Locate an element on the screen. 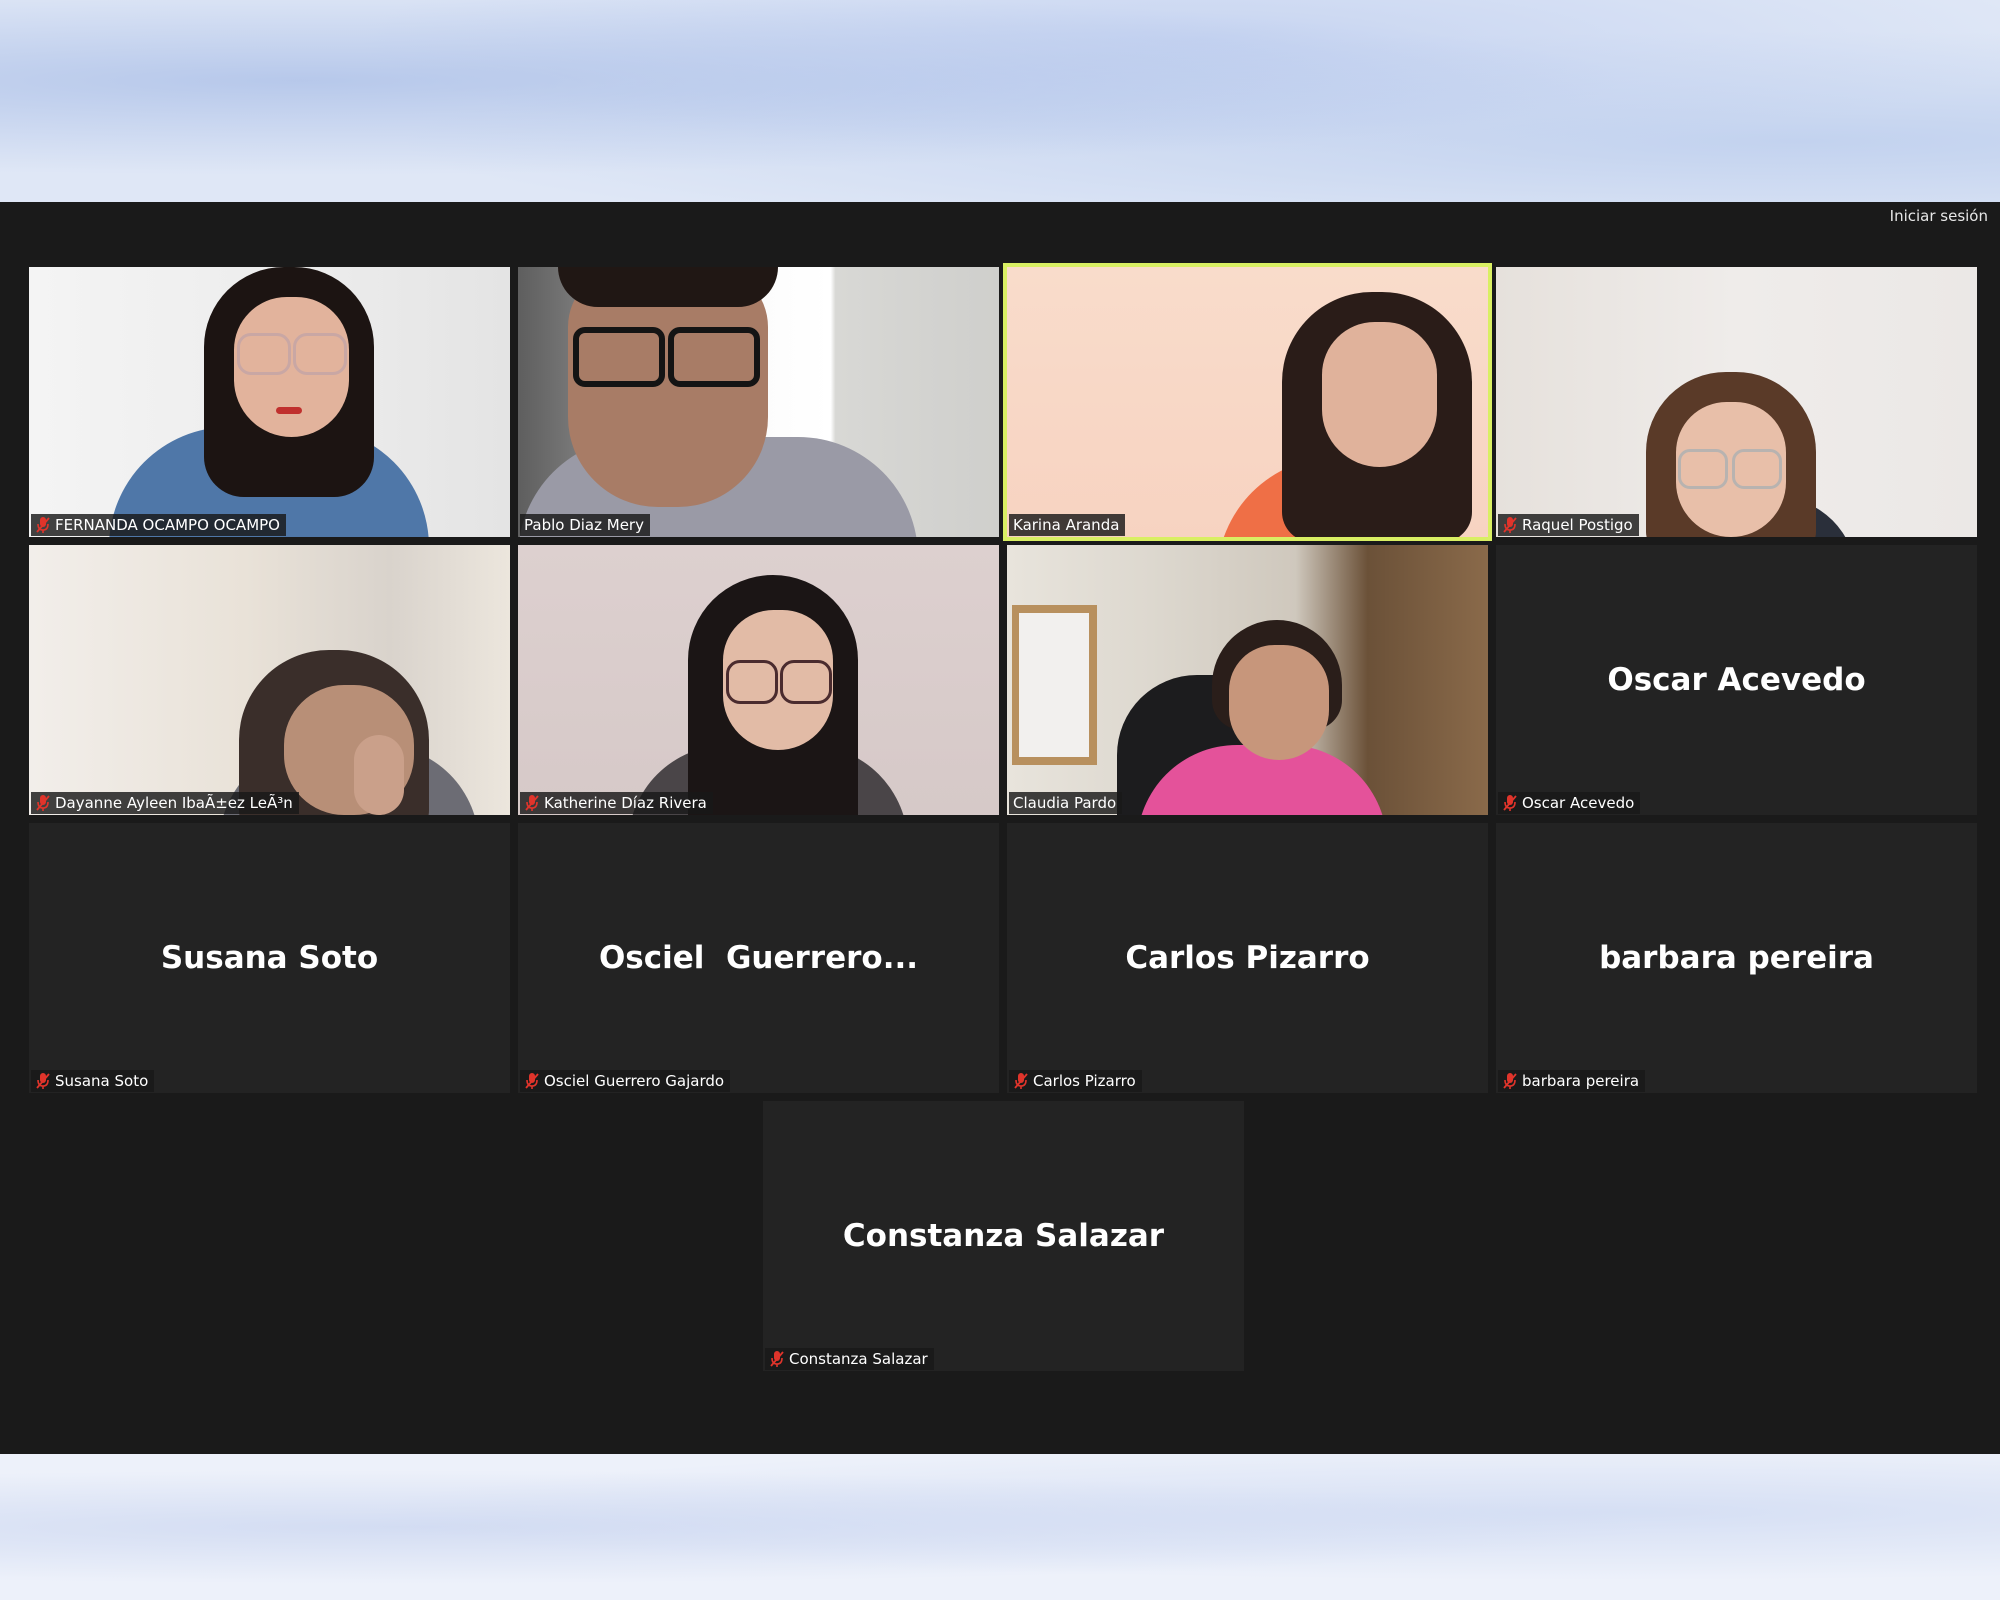 This screenshot has width=2000, height=1600. participant-tile: Katherine Díaz Rivera is located at coordinates (758, 680).